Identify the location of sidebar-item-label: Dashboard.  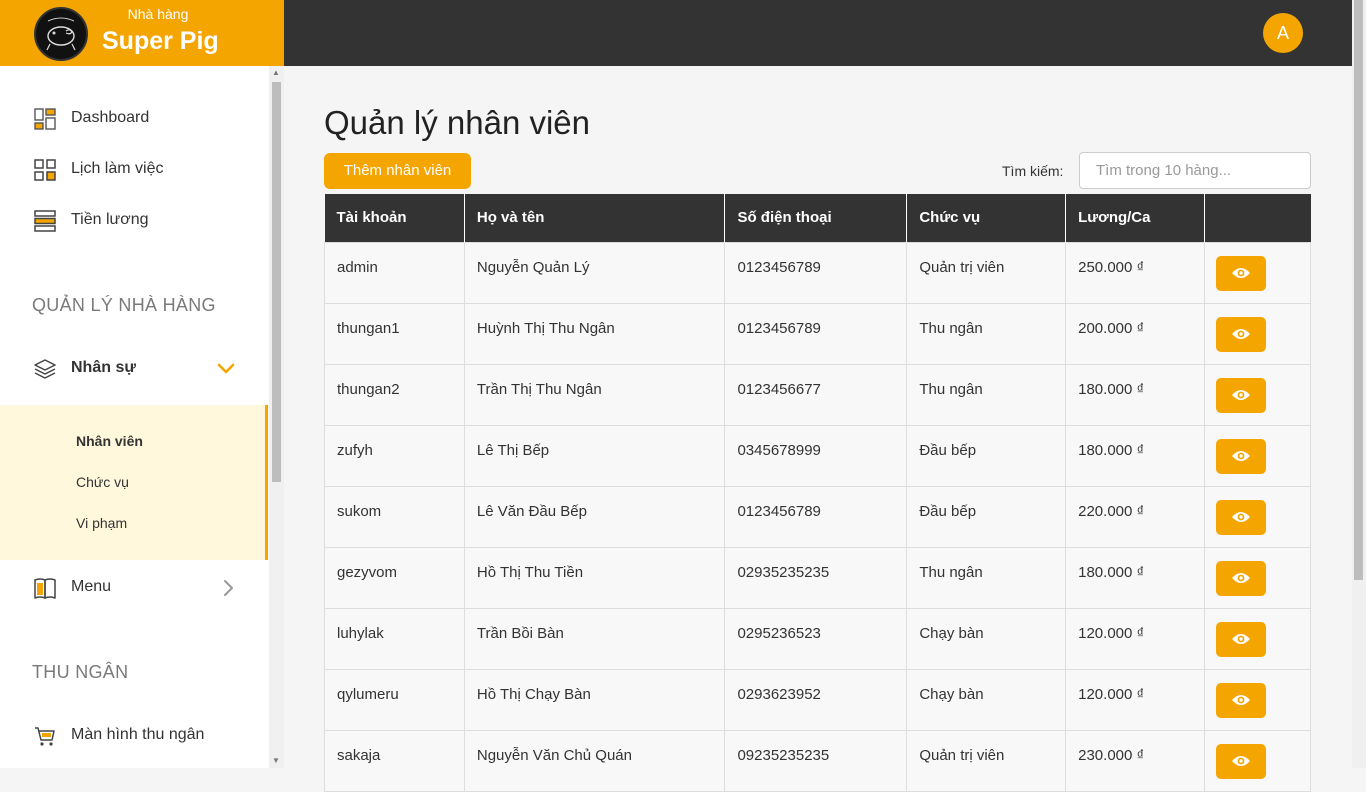
(110, 117).